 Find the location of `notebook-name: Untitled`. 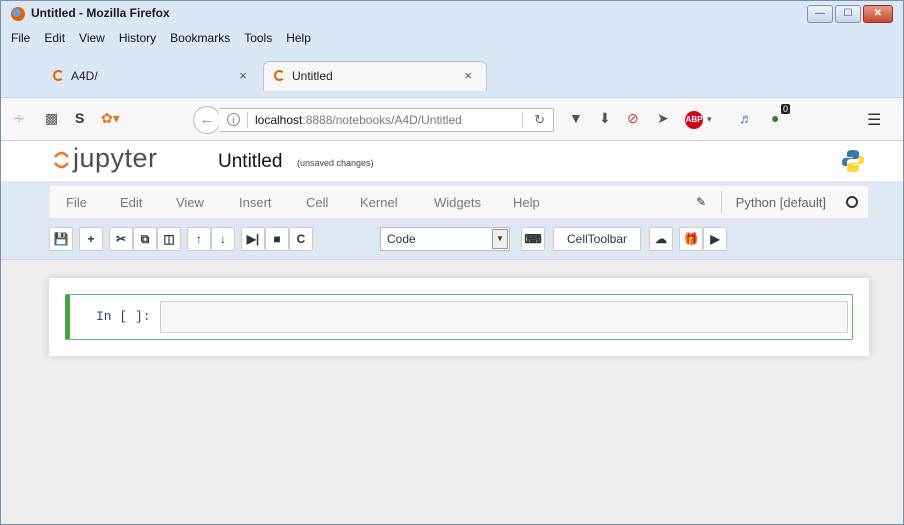

notebook-name: Untitled is located at coordinates (250, 162).